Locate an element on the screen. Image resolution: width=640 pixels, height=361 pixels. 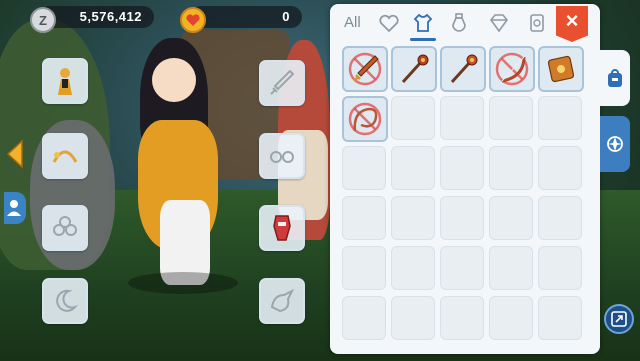
premium-bar: 0 is located at coordinates (246, 17).